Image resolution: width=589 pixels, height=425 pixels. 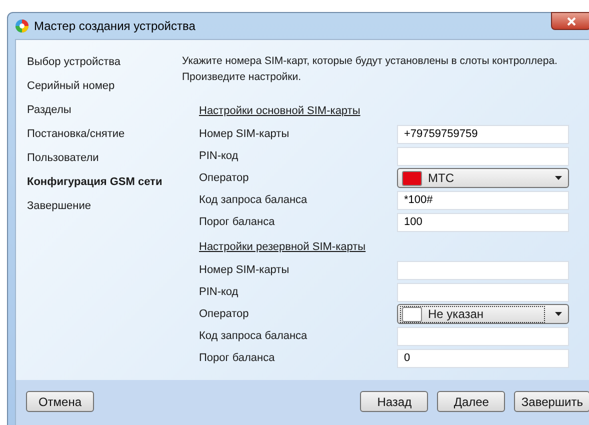 What do you see at coordinates (483, 134) in the screenshot?
I see `text-field: +79759759759` at bounding box center [483, 134].